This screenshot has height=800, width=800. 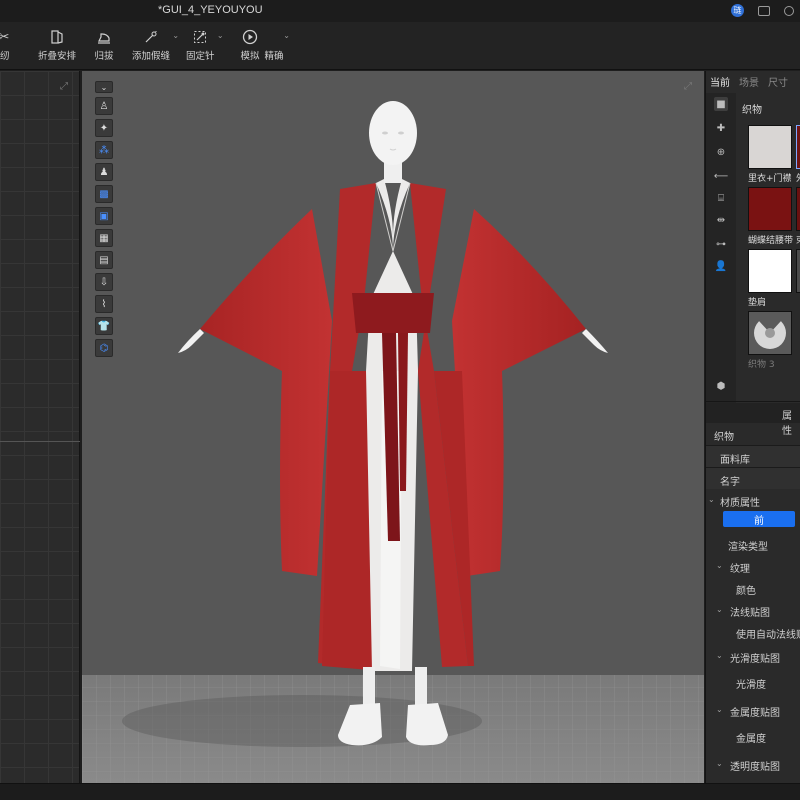 What do you see at coordinates (104, 216) in the screenshot?
I see `fabric-texture-icon: ▣` at bounding box center [104, 216].